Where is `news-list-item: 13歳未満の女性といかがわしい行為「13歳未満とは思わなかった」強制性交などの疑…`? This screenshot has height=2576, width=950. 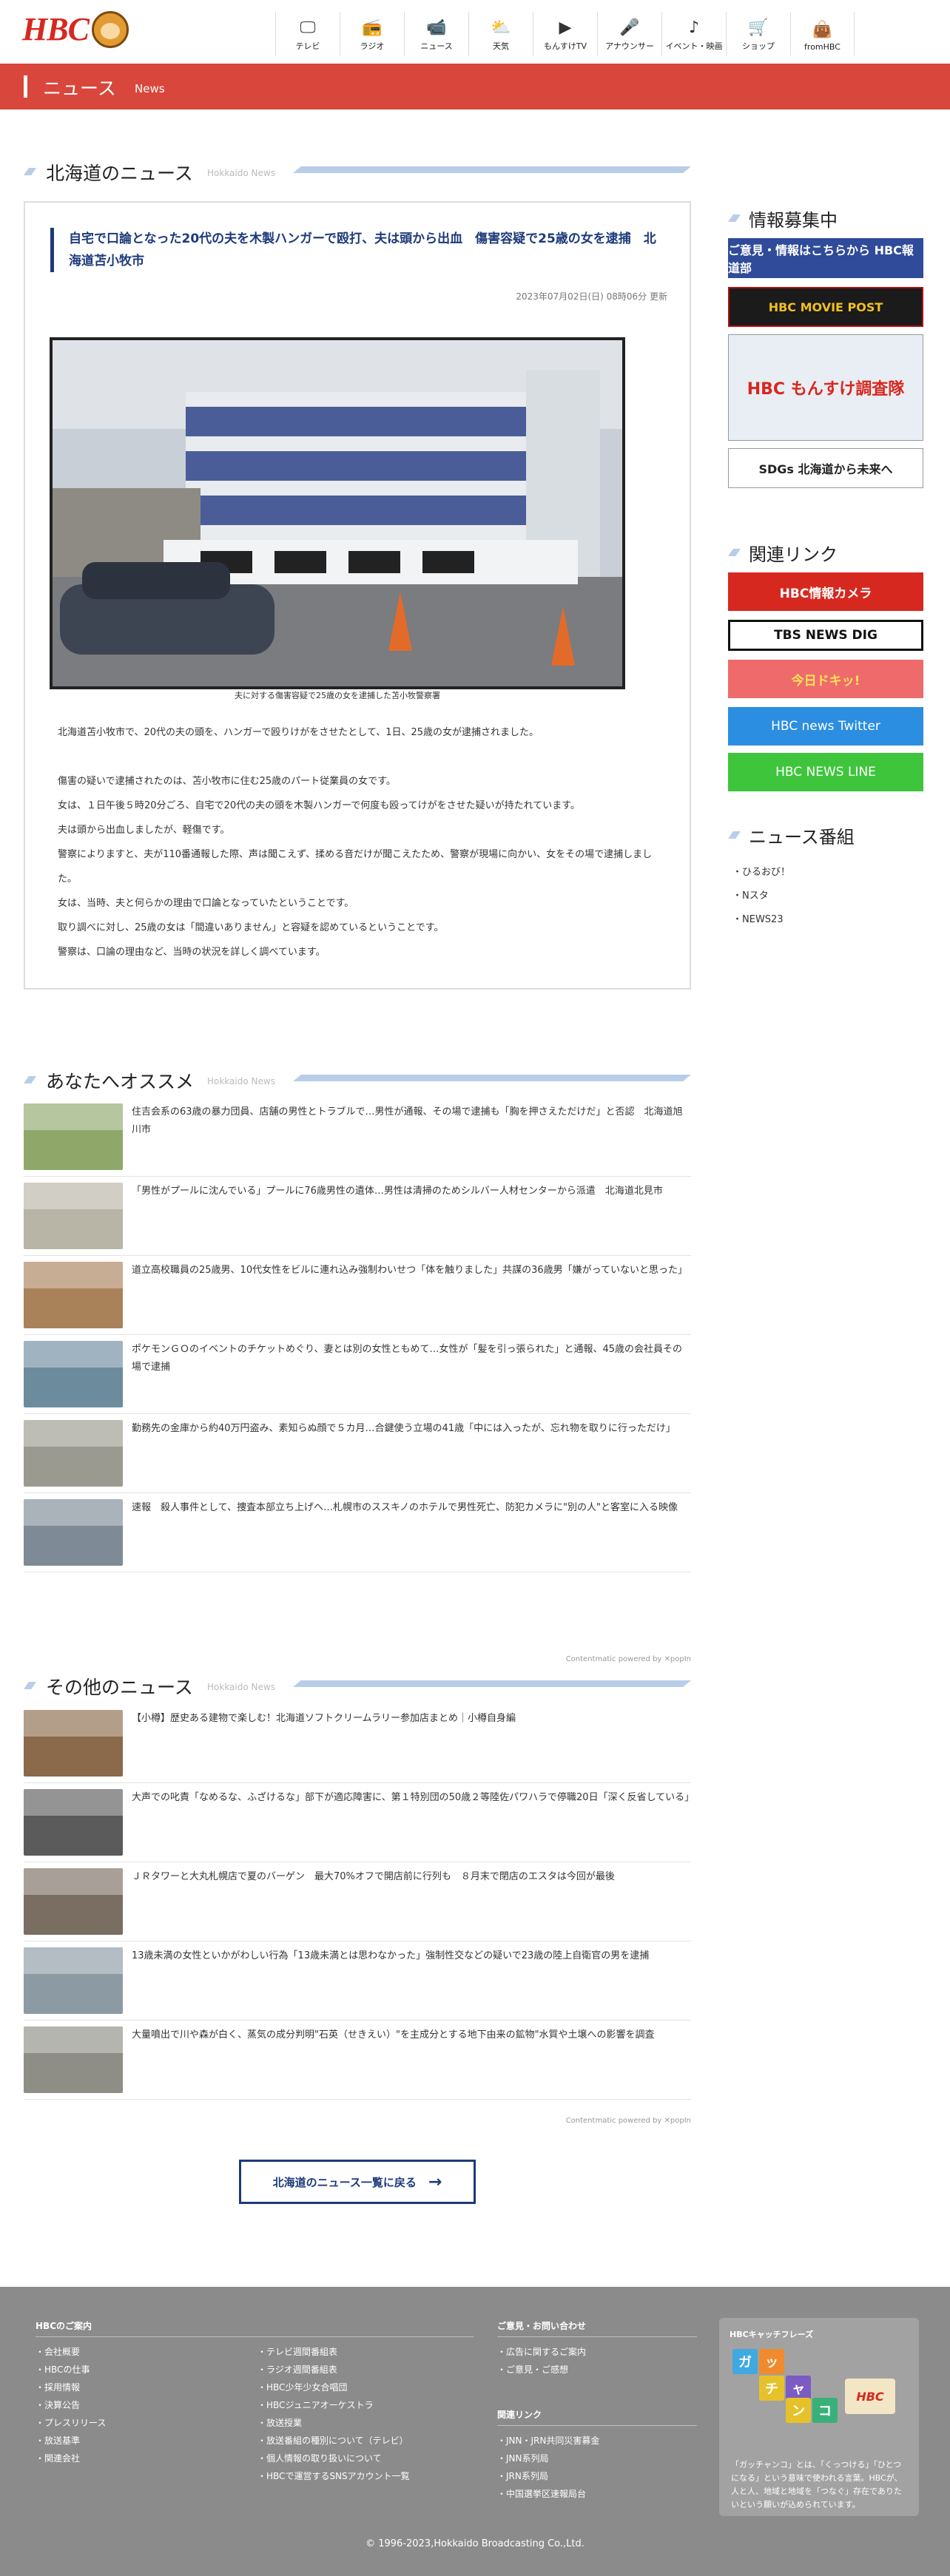
news-list-item: 13歳未満の女性といかがわしい行為「13歳未満とは思わなかった」強制性交などの疑… is located at coordinates (357, 1981).